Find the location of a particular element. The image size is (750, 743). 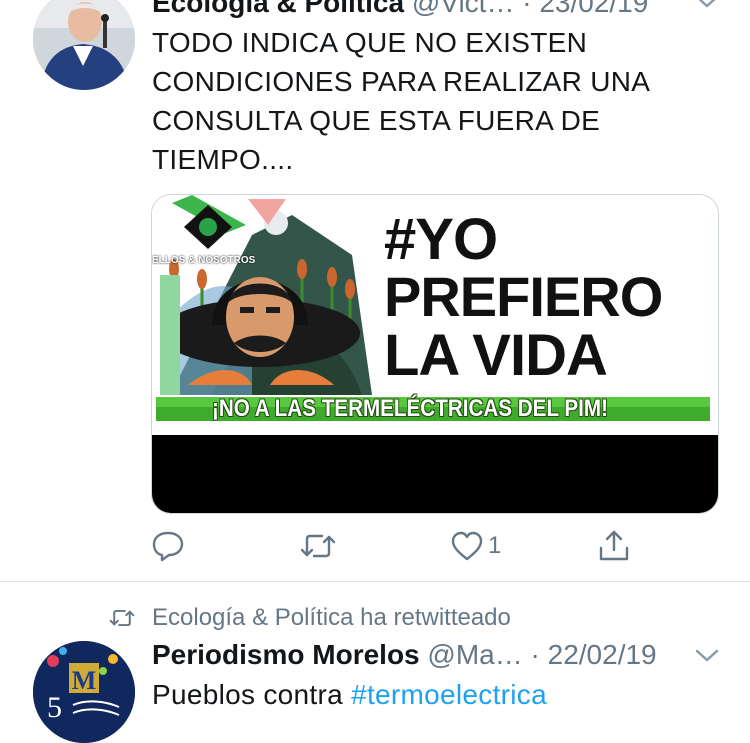

tweet-header: Ecología & Política @Vict… · 23/02/19 is located at coordinates (400, 10).